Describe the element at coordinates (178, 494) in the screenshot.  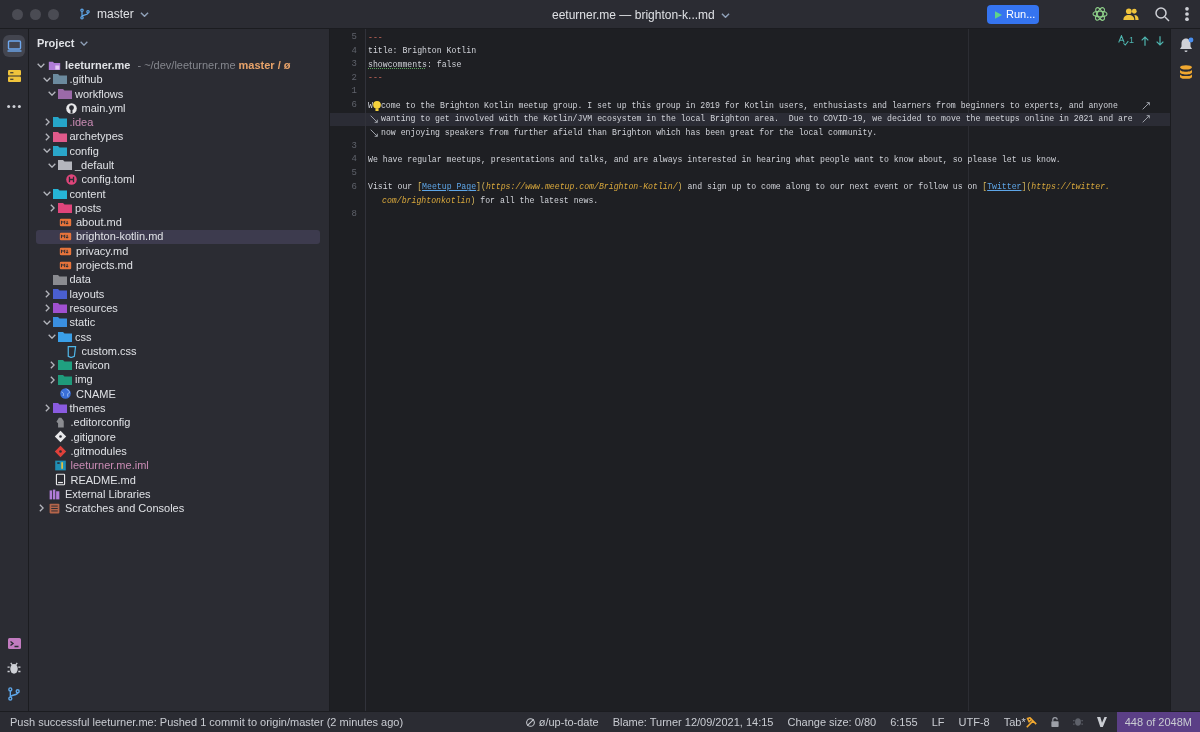
I see `tree-item: External Libraries` at that location.